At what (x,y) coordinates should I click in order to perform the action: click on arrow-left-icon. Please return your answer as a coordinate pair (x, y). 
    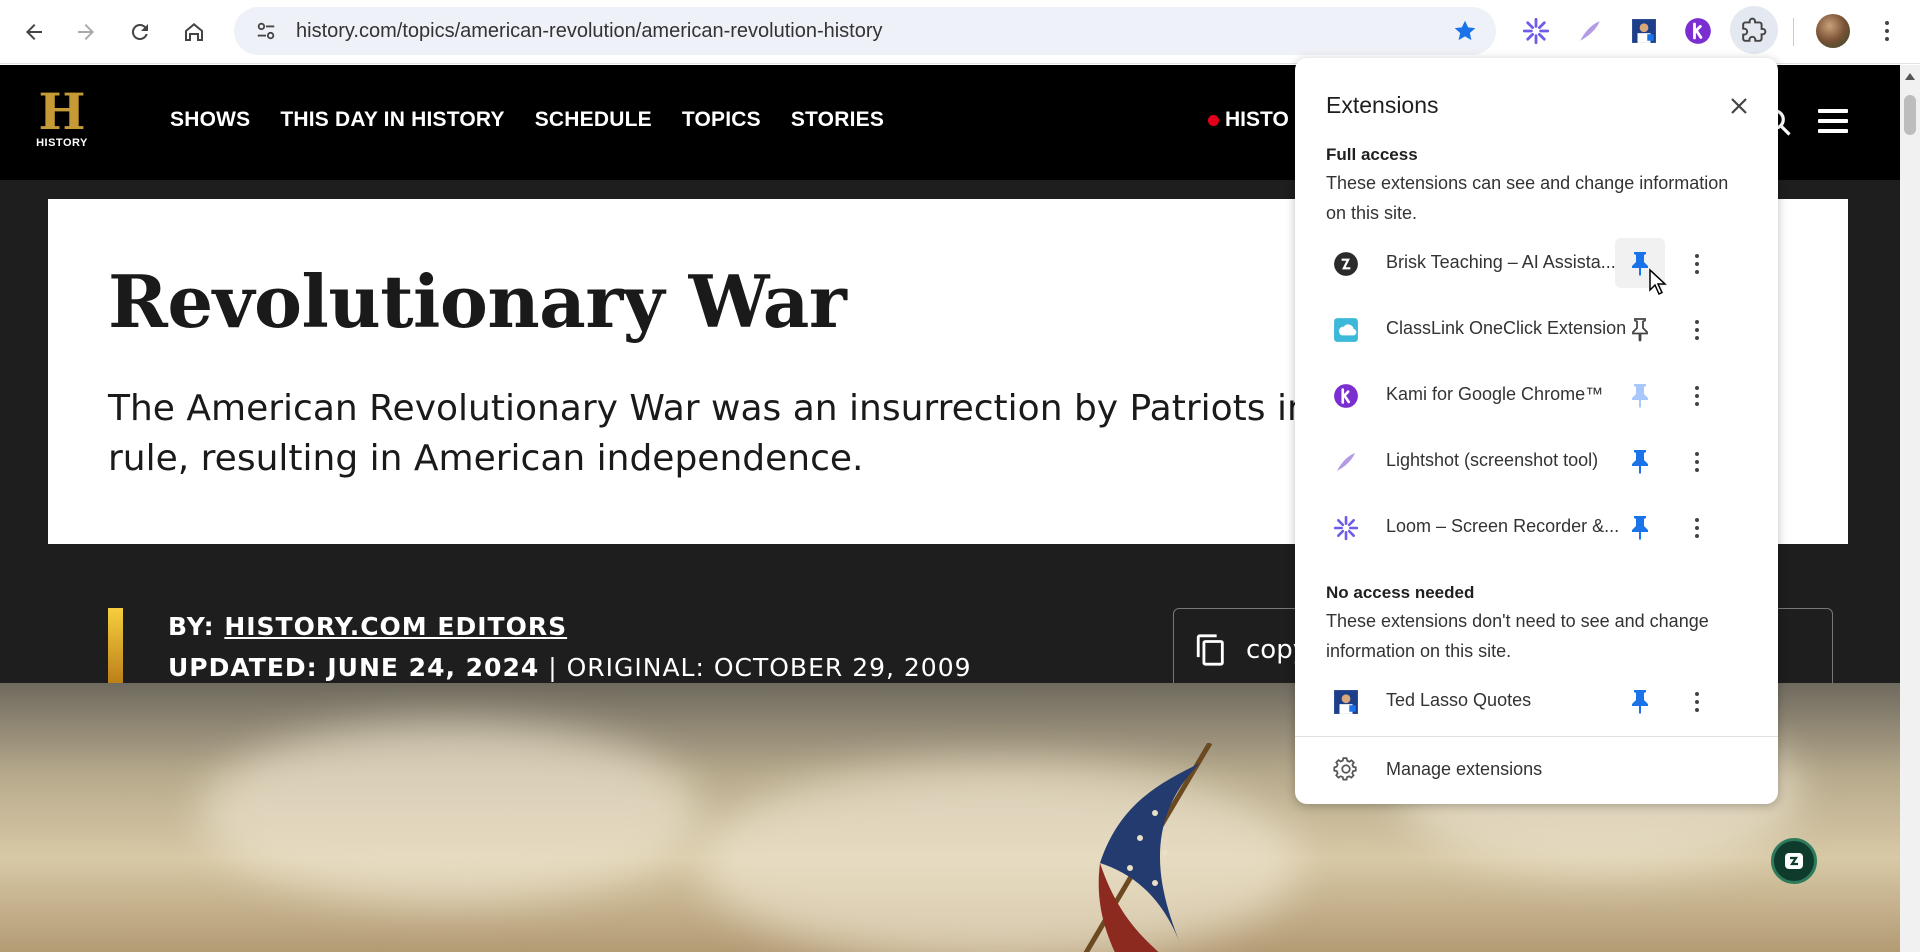
    Looking at the image, I should click on (34, 32).